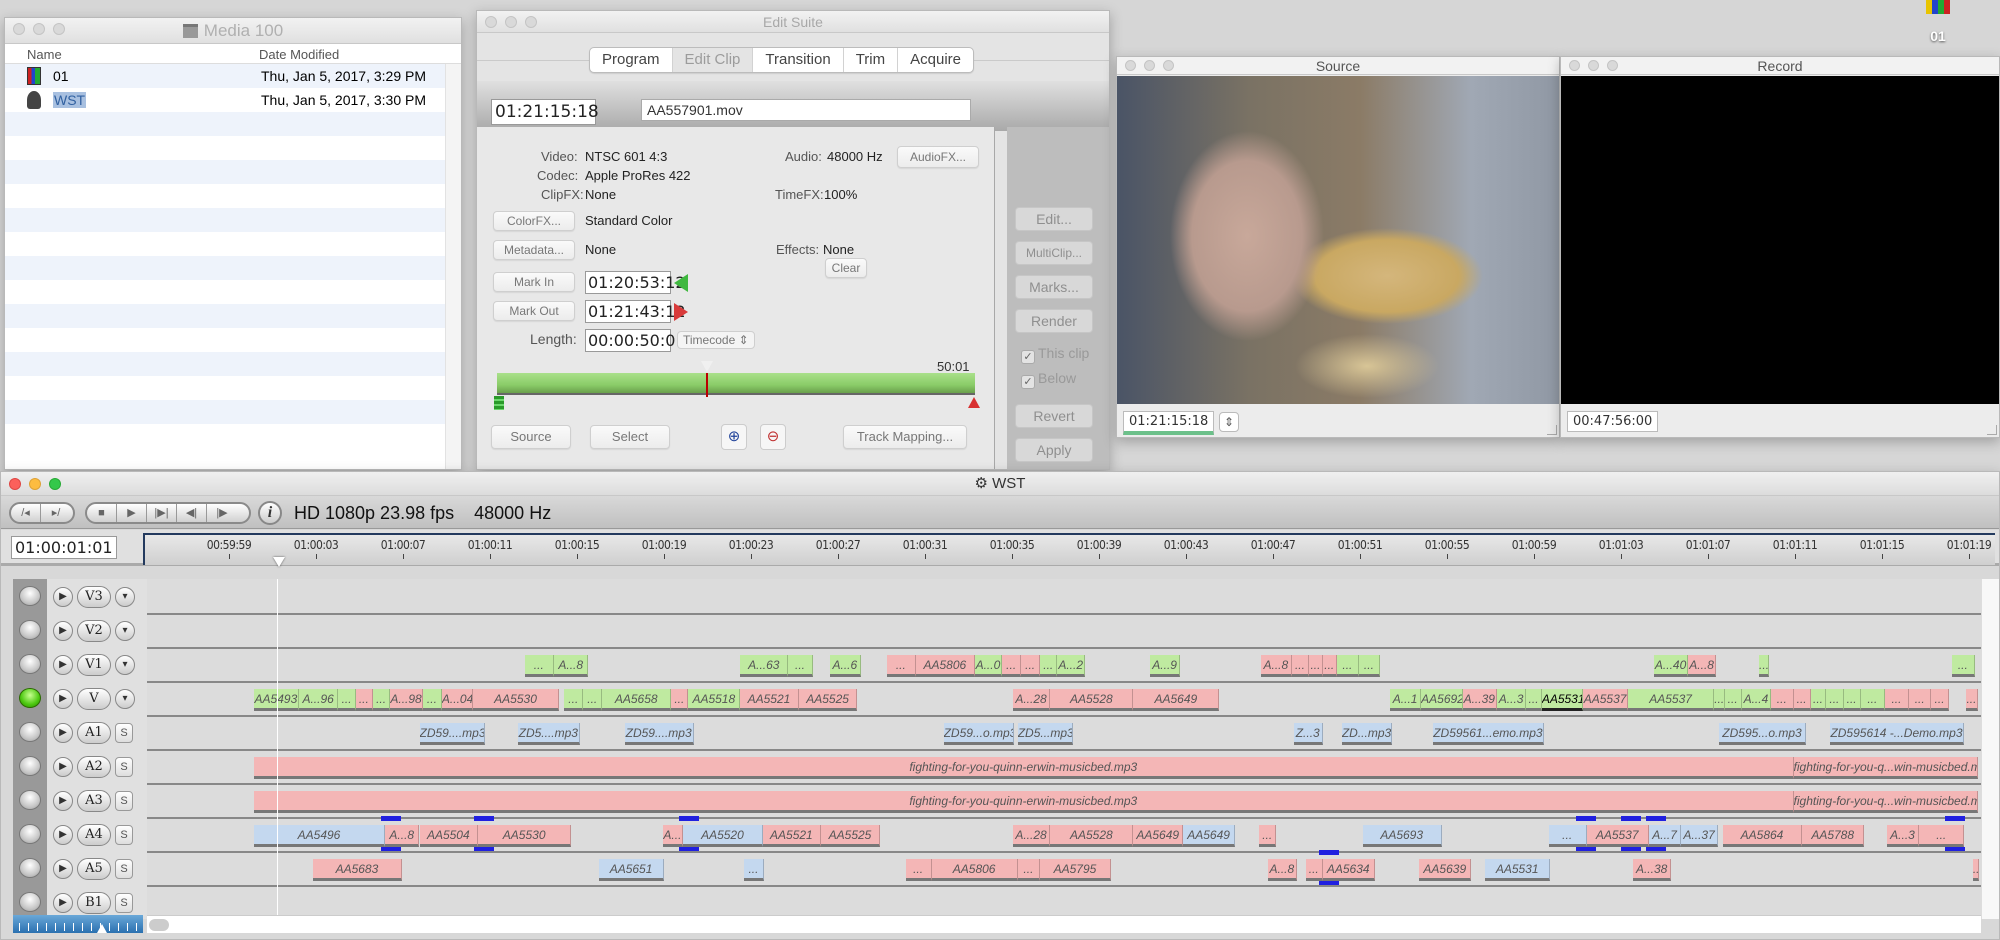 The width and height of the screenshot is (2000, 940). What do you see at coordinates (44, 54) in the screenshot?
I see `column-header-name: Name` at bounding box center [44, 54].